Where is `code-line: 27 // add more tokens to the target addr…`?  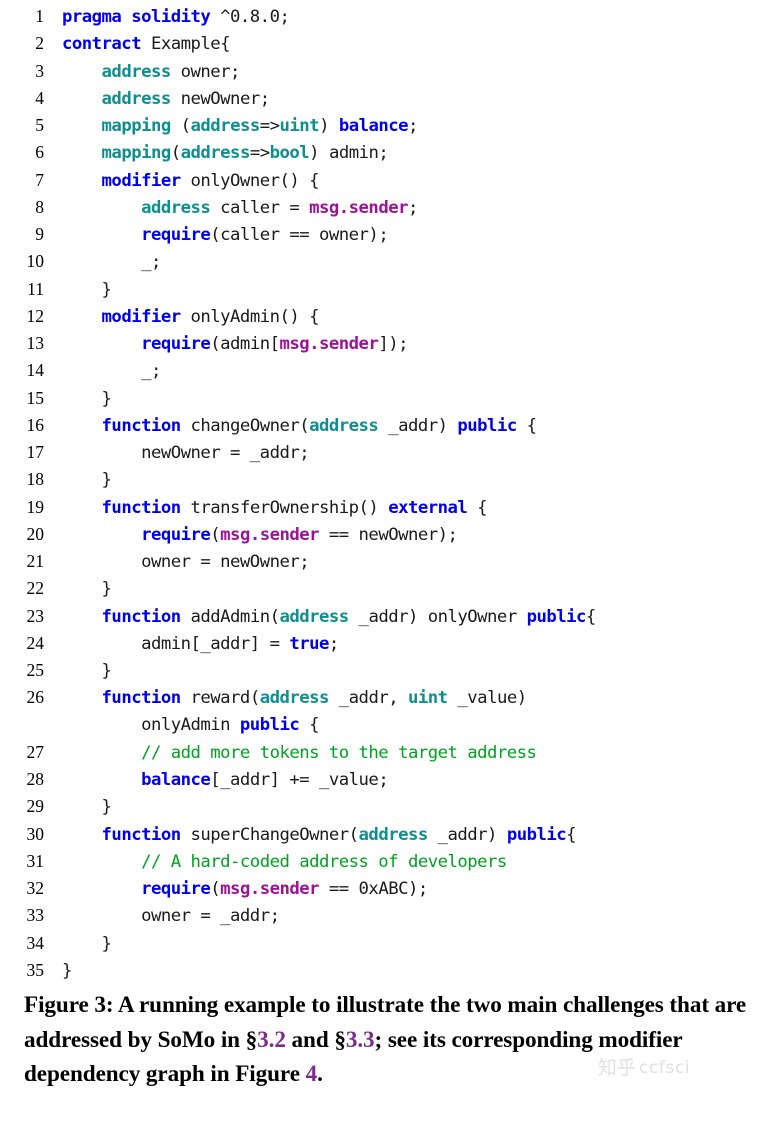
code-line: 27 // add more tokens to the target addr… is located at coordinates (386, 752).